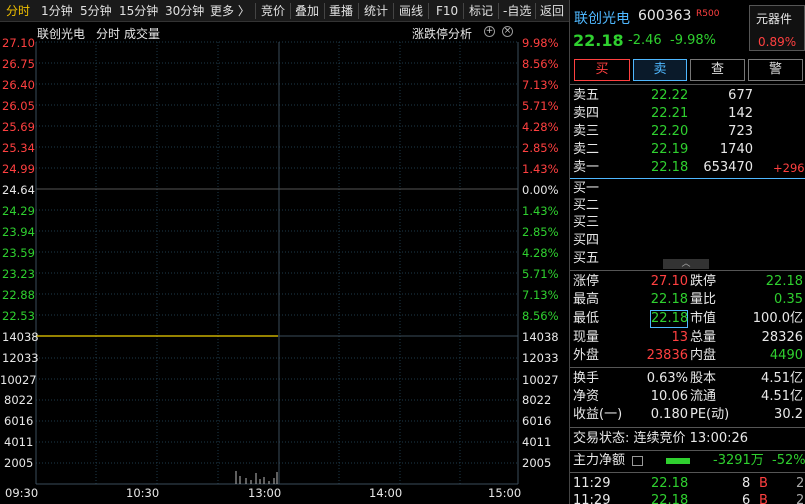 The height and width of the screenshot is (504, 805). Describe the element at coordinates (689, 167) in the screenshot. I see `ask-row: 卖一 22.18 653470 +296` at that location.